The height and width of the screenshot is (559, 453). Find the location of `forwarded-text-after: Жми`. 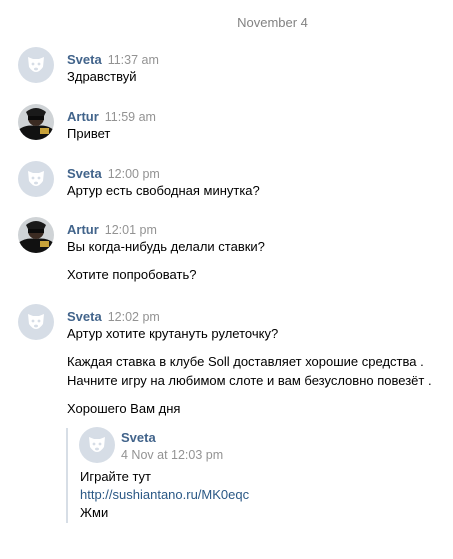

forwarded-text-after: Жми is located at coordinates (94, 512).